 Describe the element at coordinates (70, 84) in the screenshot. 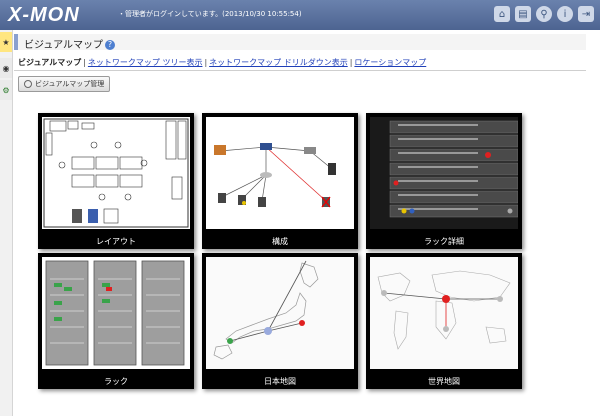

I see `manage-button-label: ビジュアルマップ管理` at that location.